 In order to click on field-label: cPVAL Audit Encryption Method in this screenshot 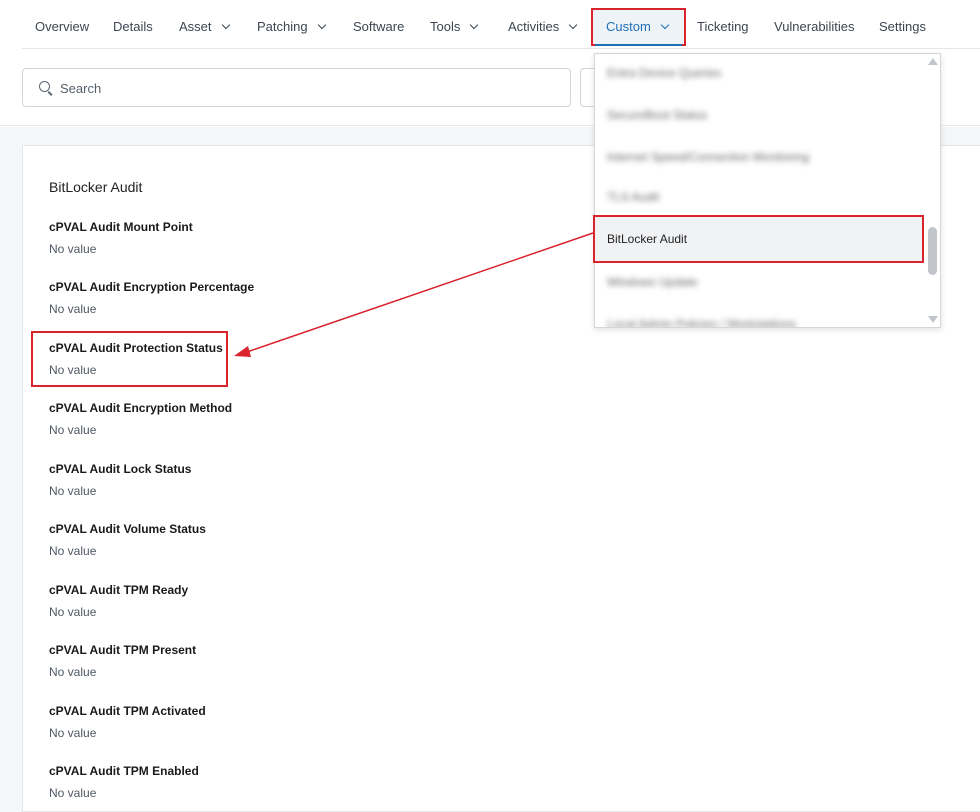, I will do `click(141, 408)`.